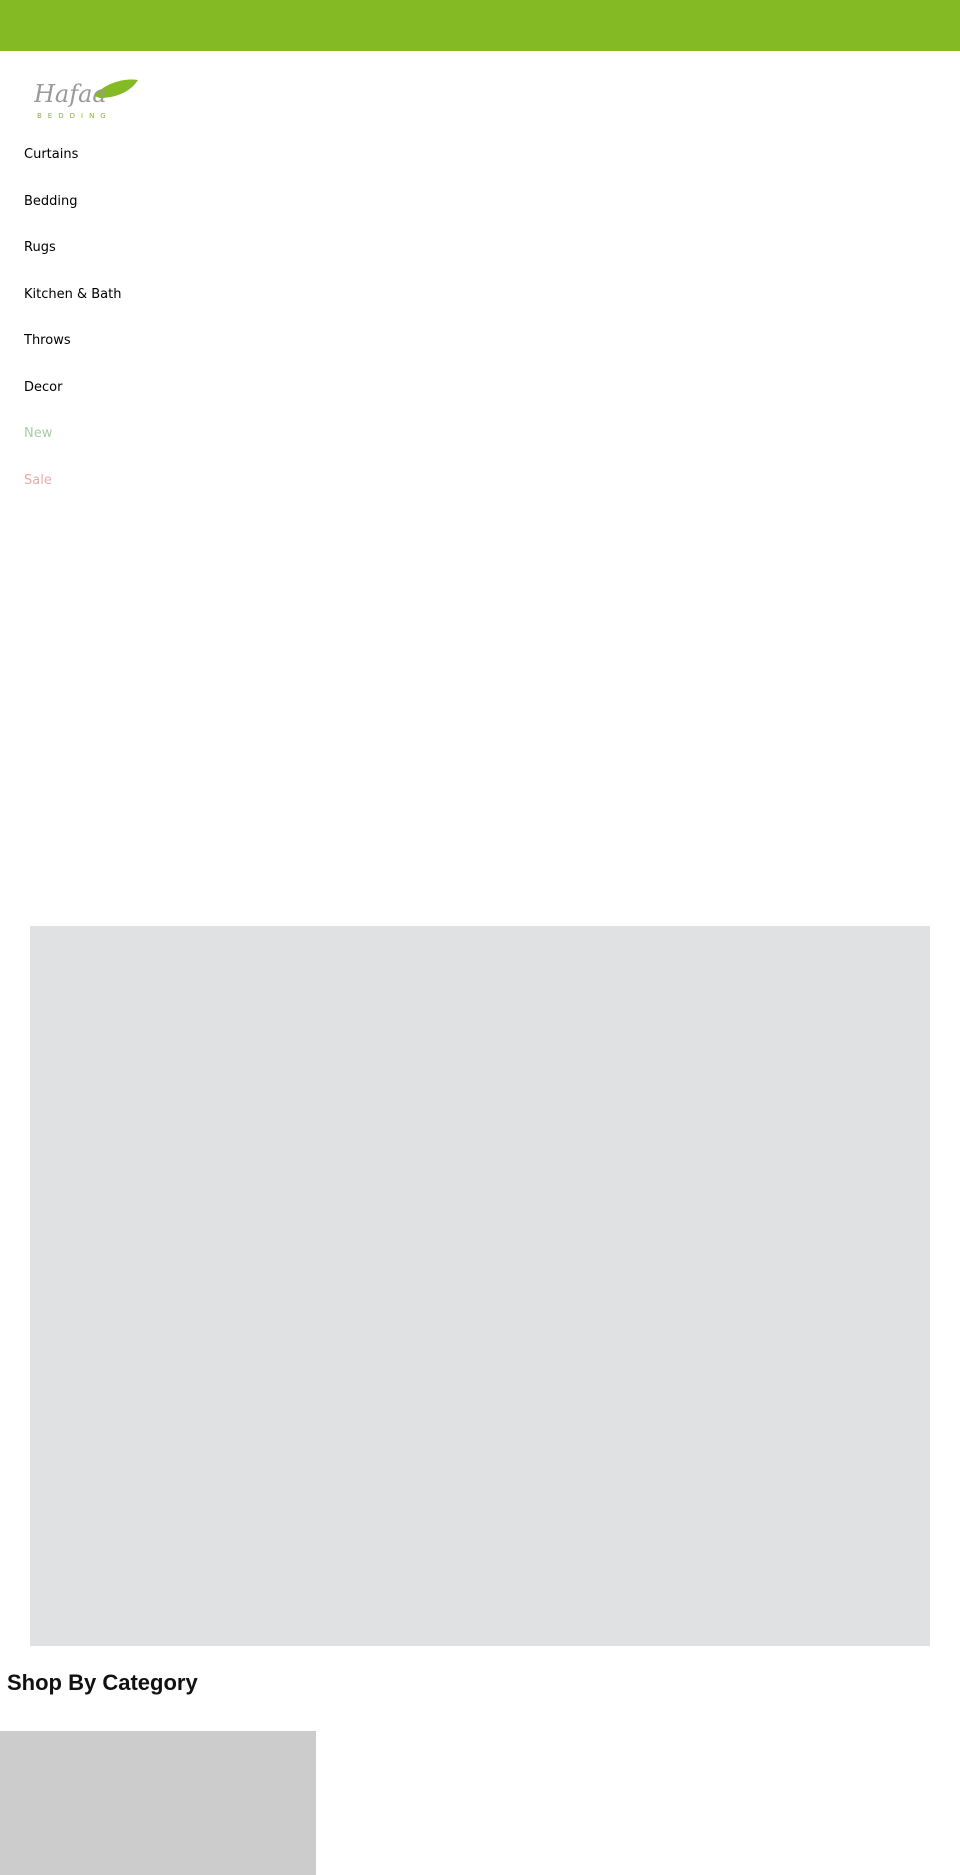 This screenshot has width=960, height=1875. I want to click on hafaa-logo-icon: Hafaa BEDDING, so click(85, 99).